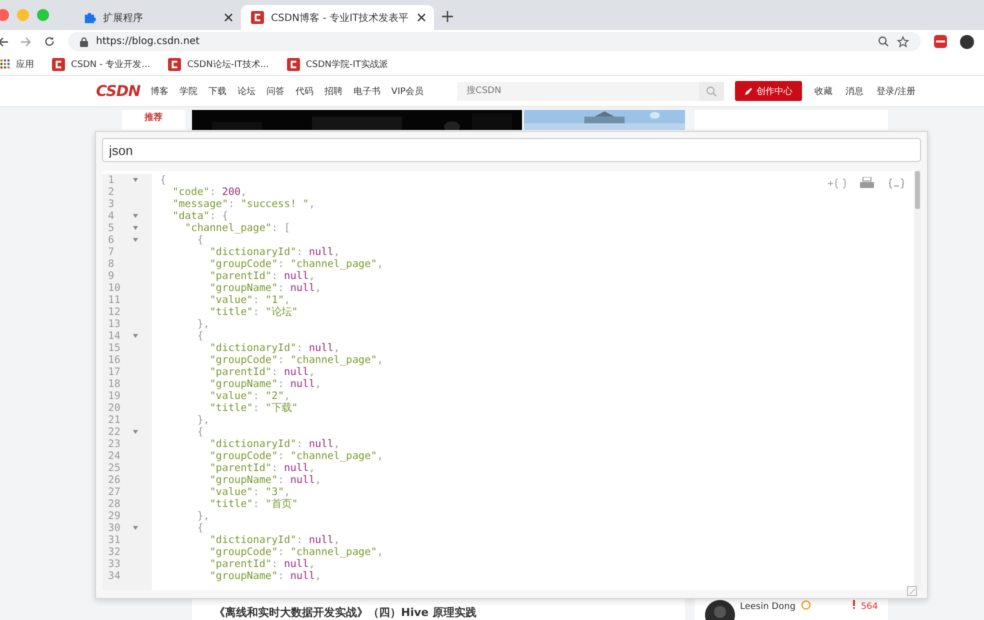  I want to click on format-icon, so click(896, 183).